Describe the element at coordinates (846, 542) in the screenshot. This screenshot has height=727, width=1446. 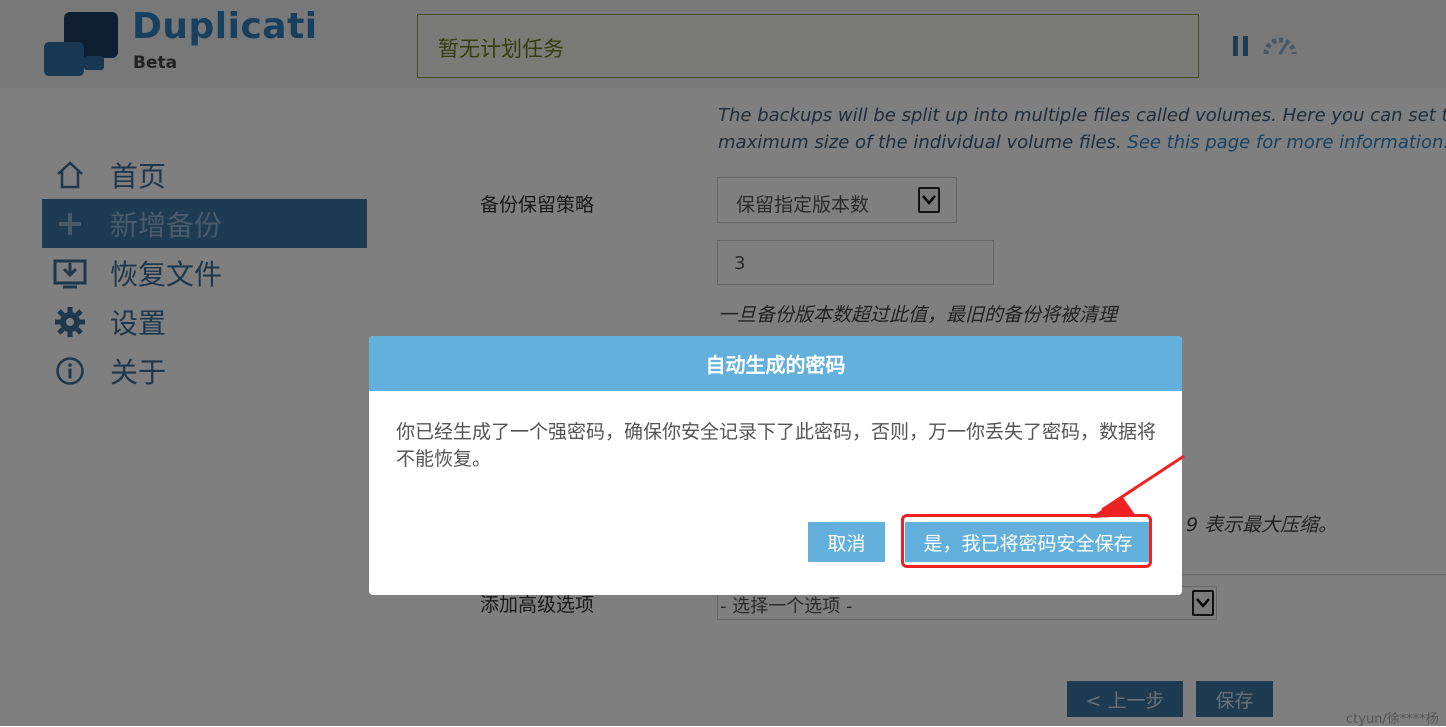
I see `cancel-button: 取消` at that location.